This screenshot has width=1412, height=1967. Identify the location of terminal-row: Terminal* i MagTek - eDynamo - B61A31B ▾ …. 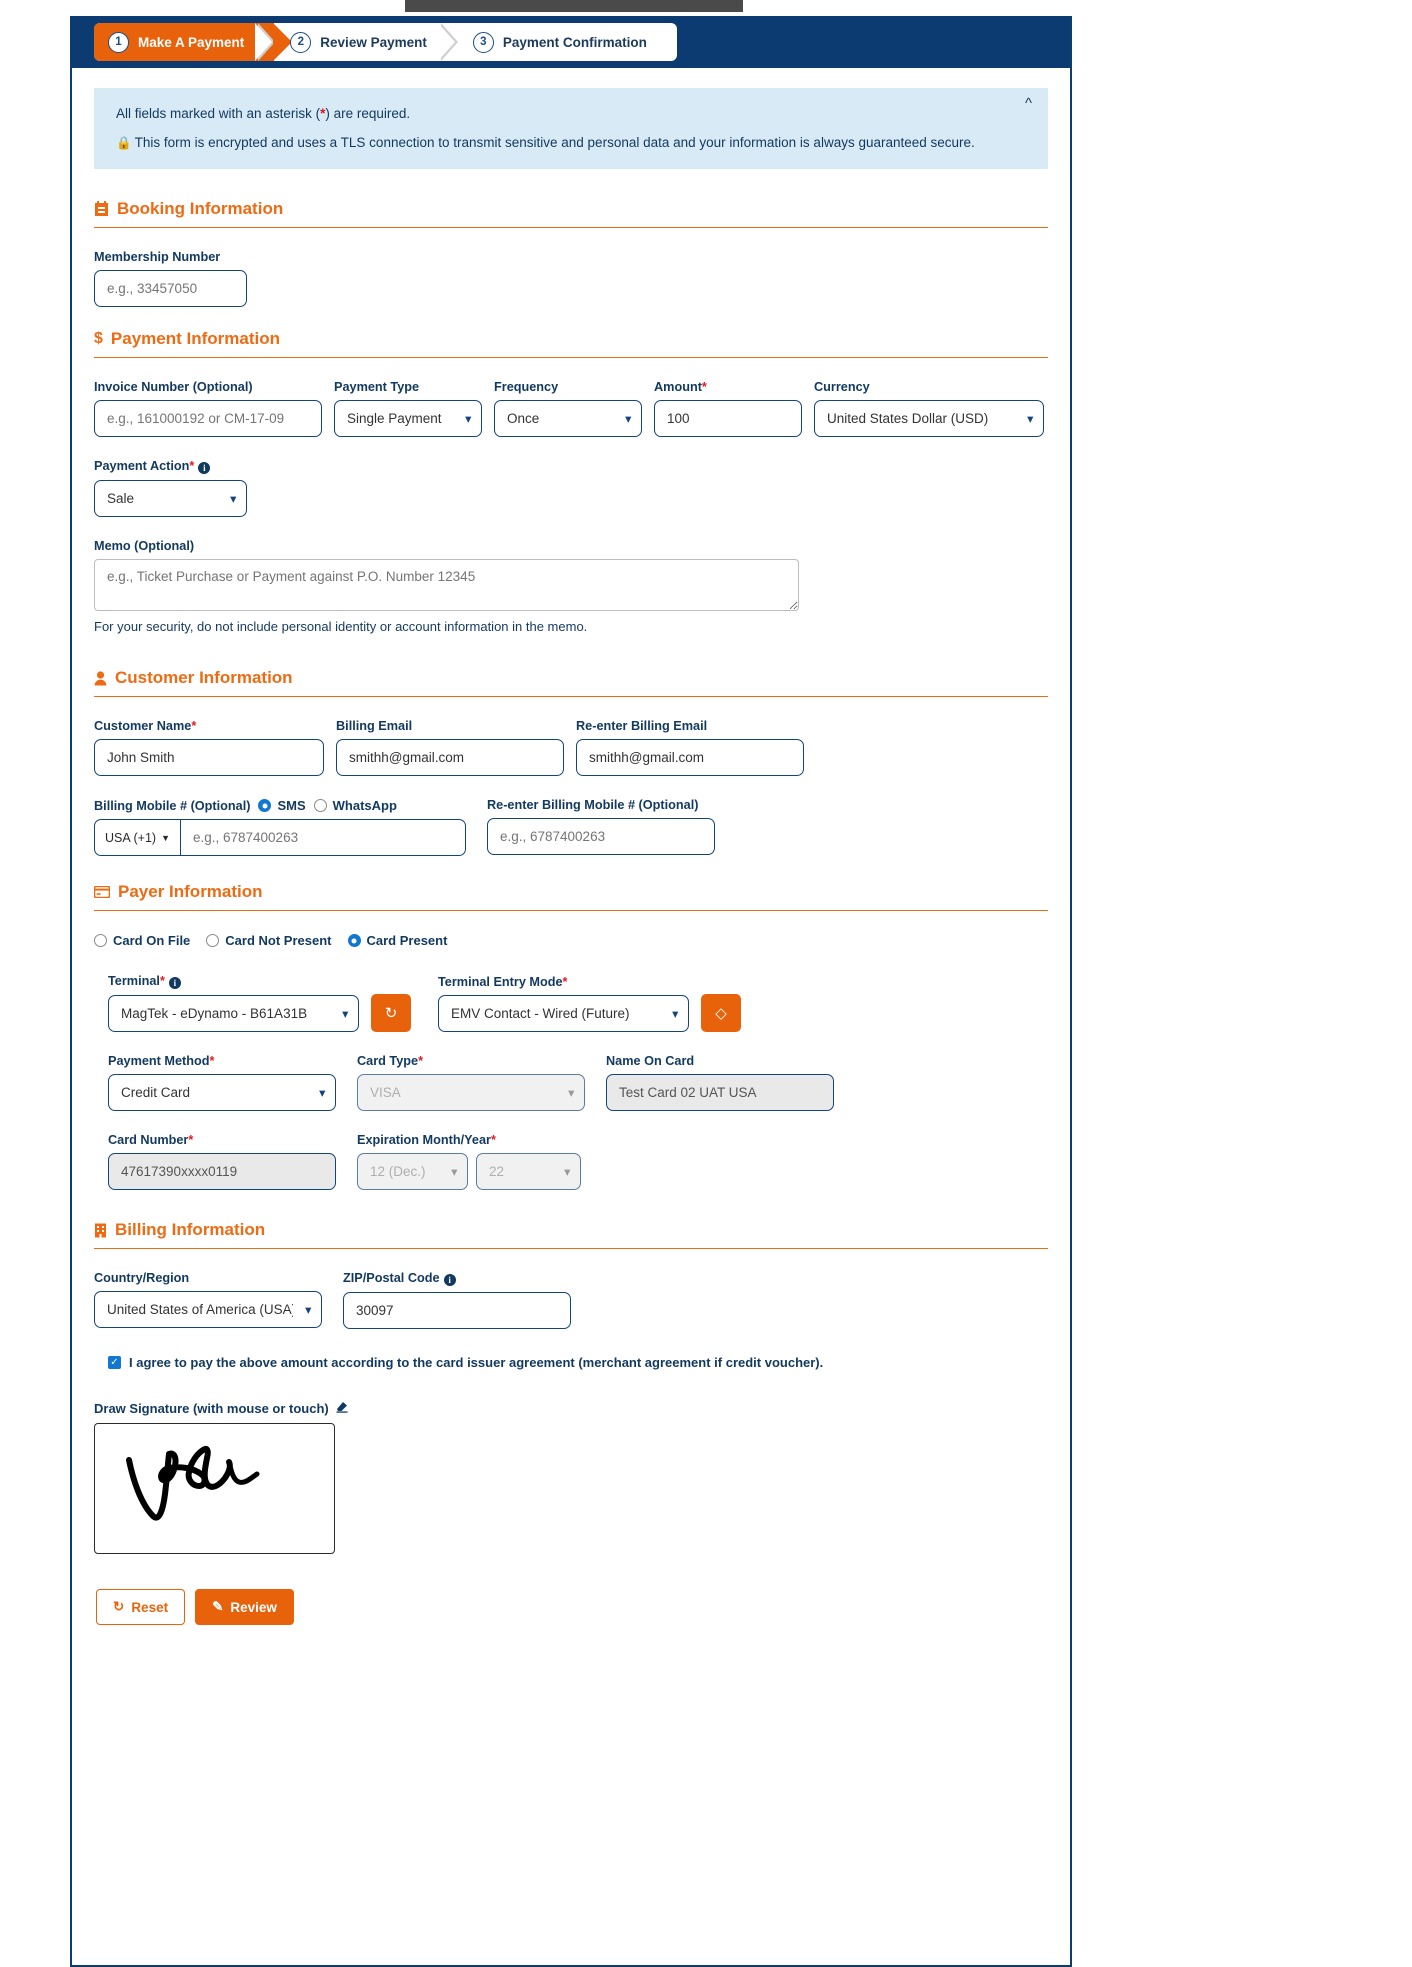
(578, 1003).